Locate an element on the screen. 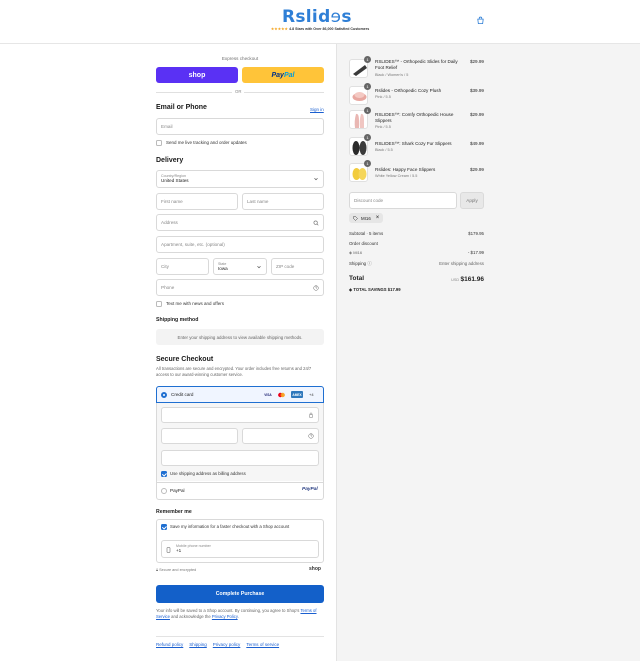  shop-logo: shop is located at coordinates (315, 569).